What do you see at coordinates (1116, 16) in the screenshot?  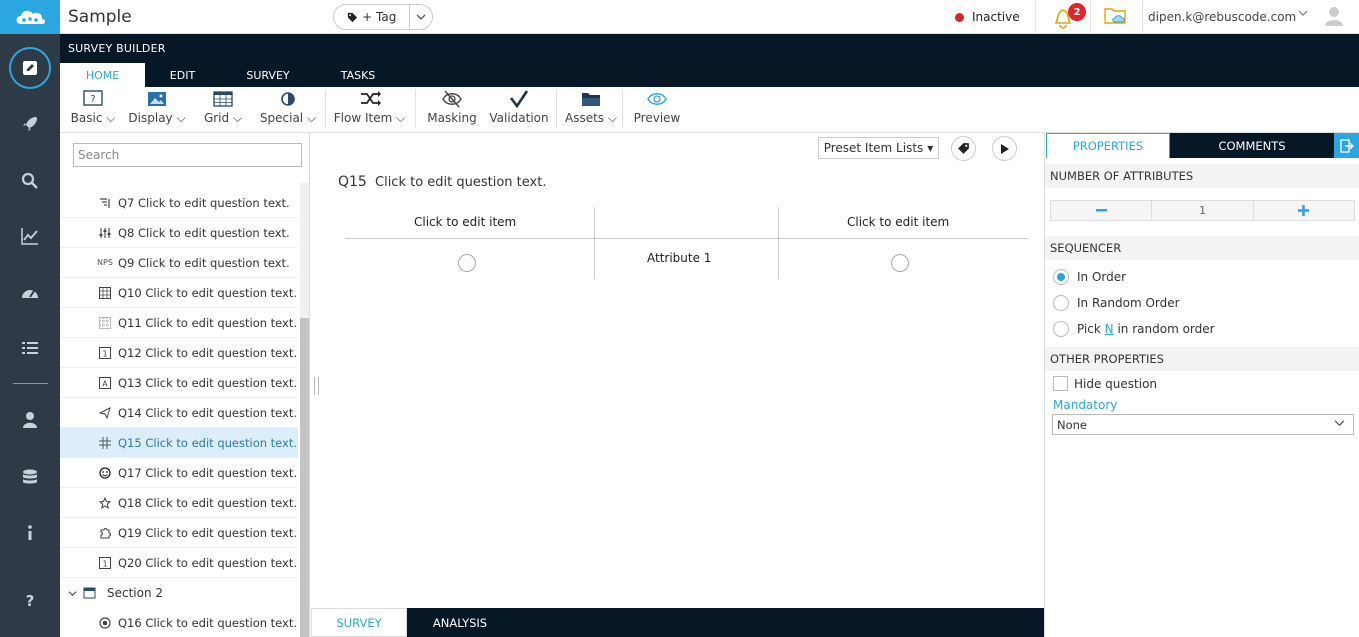 I see `folder-cloud-icon` at bounding box center [1116, 16].